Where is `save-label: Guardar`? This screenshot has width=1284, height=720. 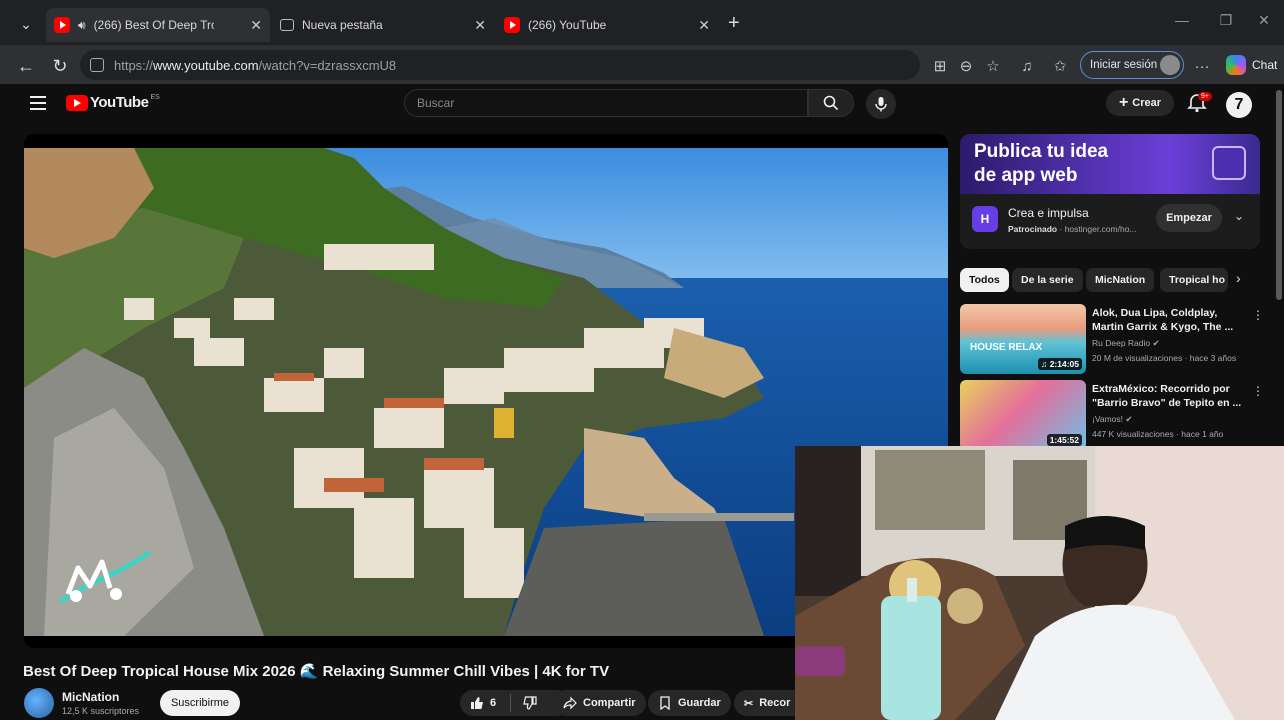
save-label: Guardar is located at coordinates (699, 703).